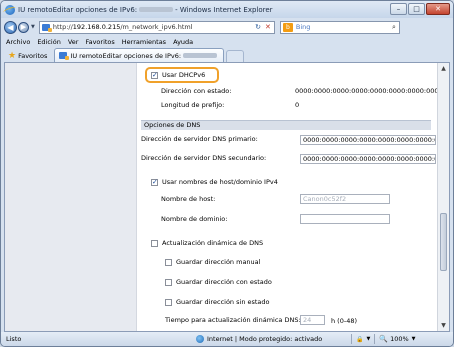 This screenshot has height=347, width=454. What do you see at coordinates (359, 339) in the screenshot?
I see `protected-mode-icon: 🔒` at bounding box center [359, 339].